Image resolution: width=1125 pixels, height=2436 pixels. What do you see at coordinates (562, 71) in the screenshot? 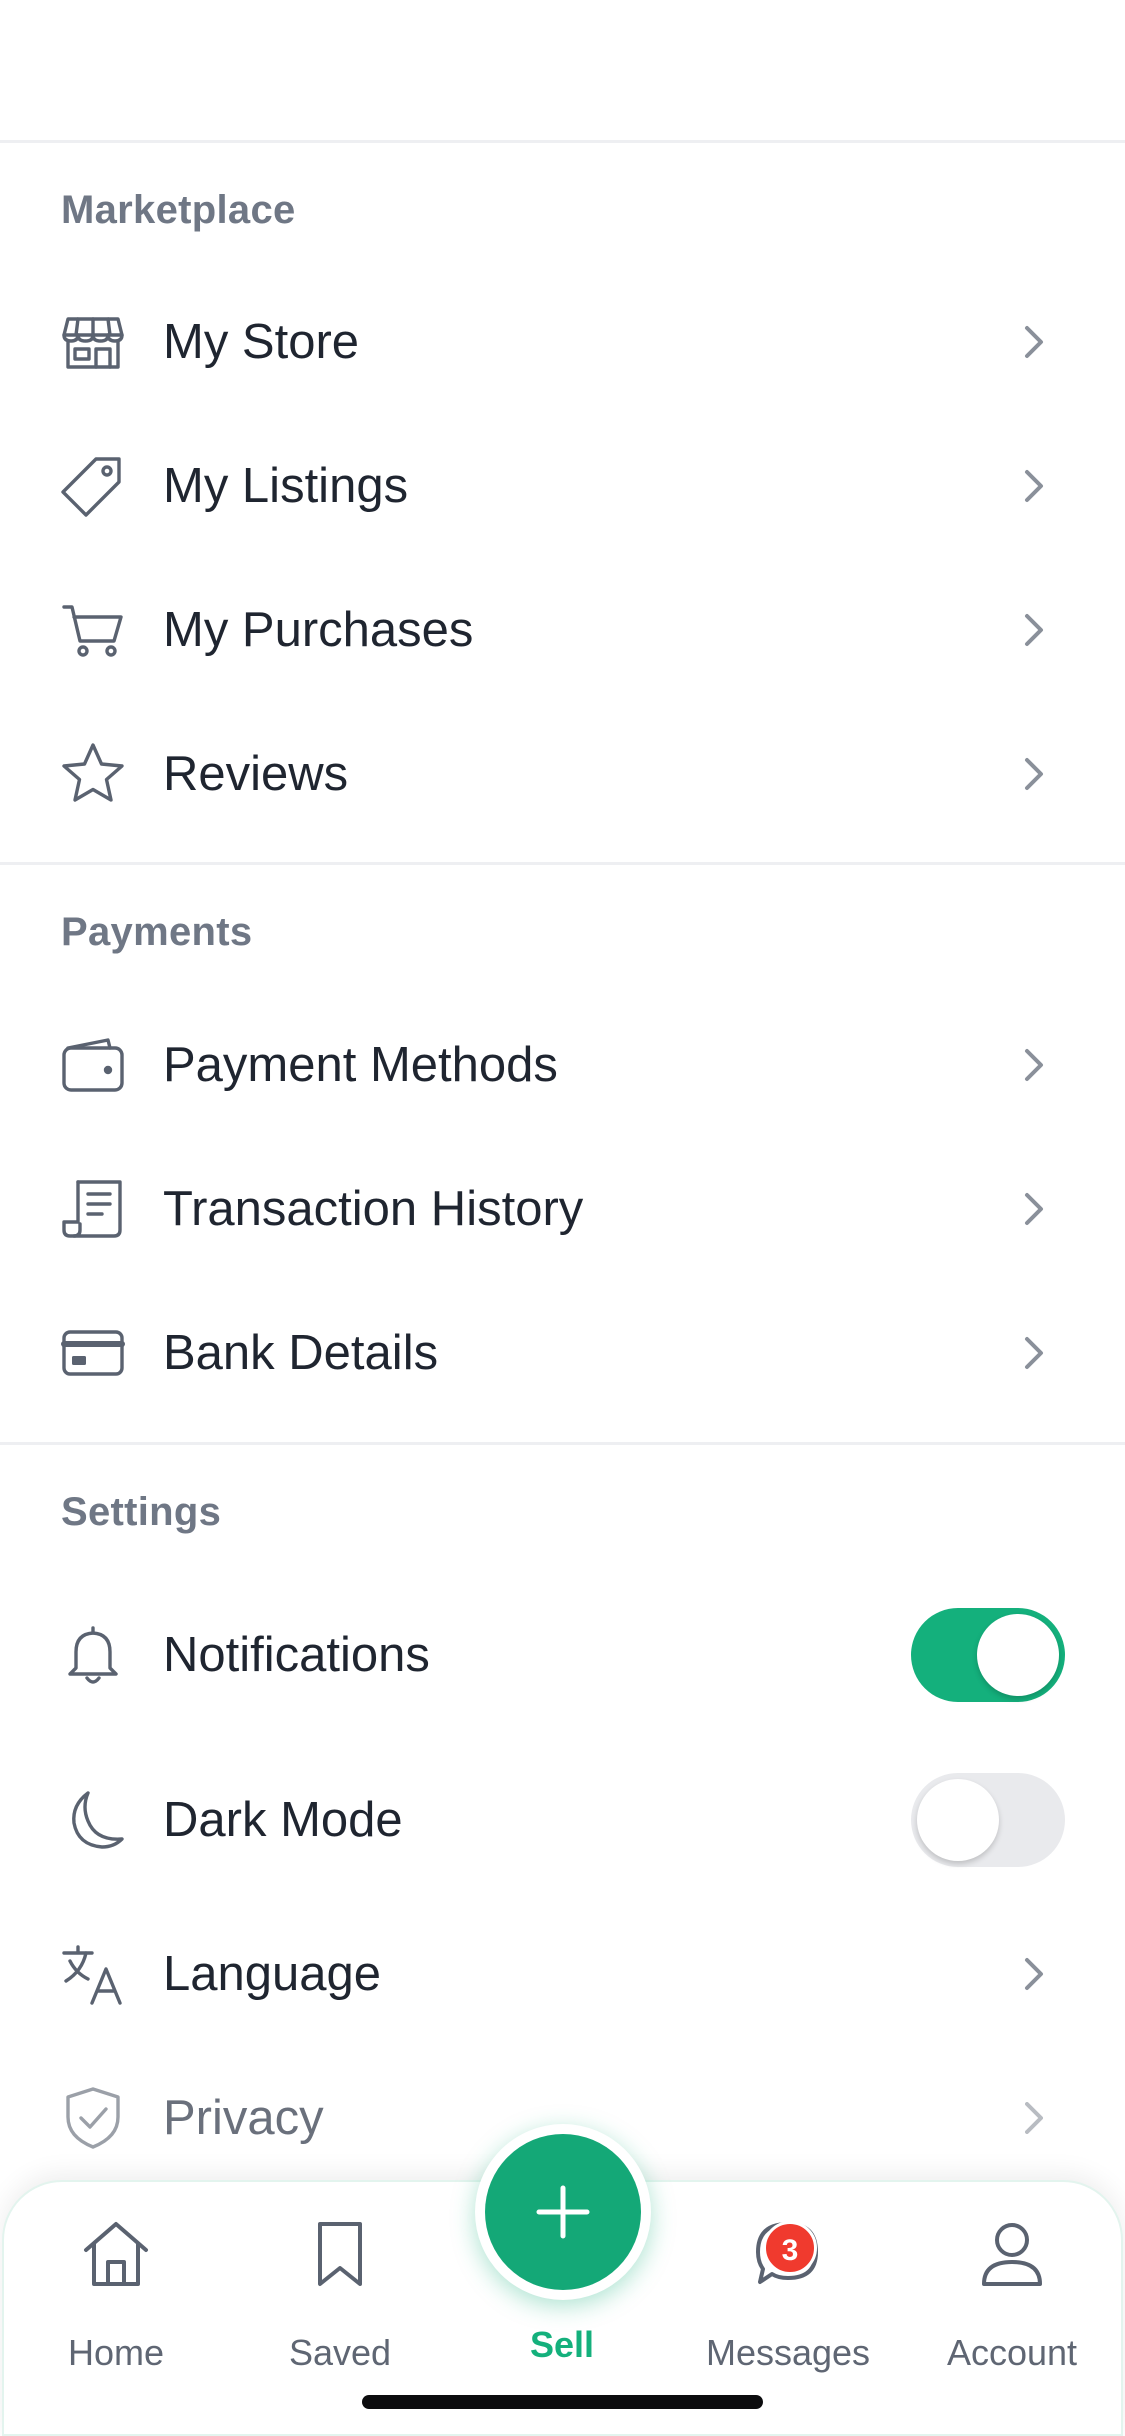
I see `top-bar` at bounding box center [562, 71].